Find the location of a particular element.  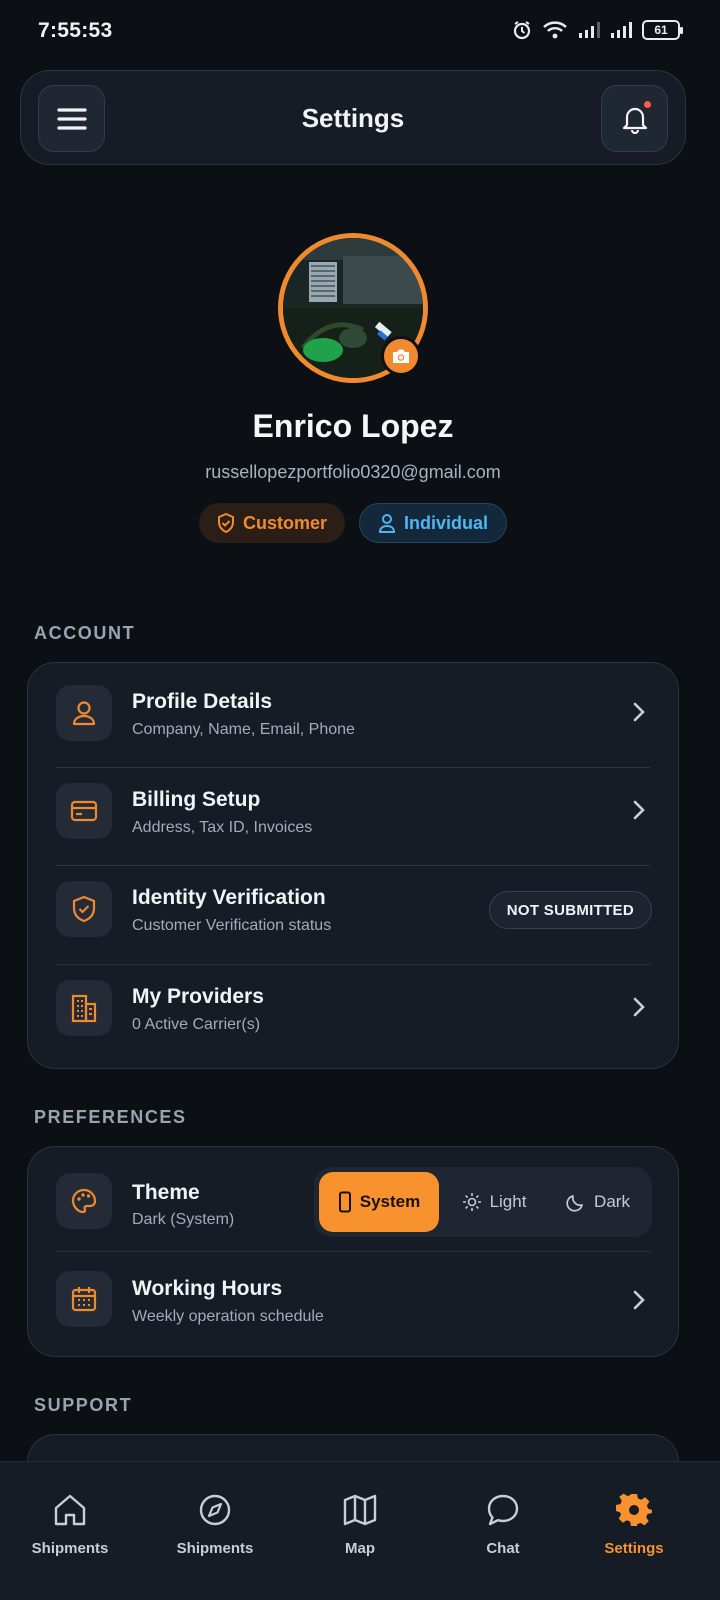

credit-card-icon is located at coordinates (84, 811).